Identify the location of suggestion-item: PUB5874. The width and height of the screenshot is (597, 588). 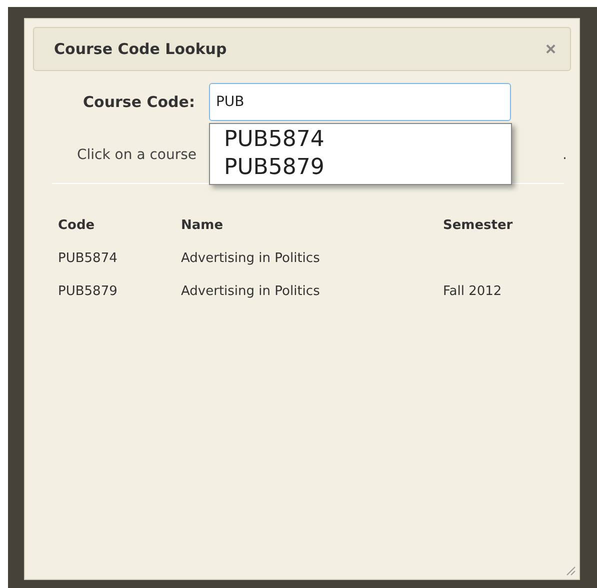
(367, 140).